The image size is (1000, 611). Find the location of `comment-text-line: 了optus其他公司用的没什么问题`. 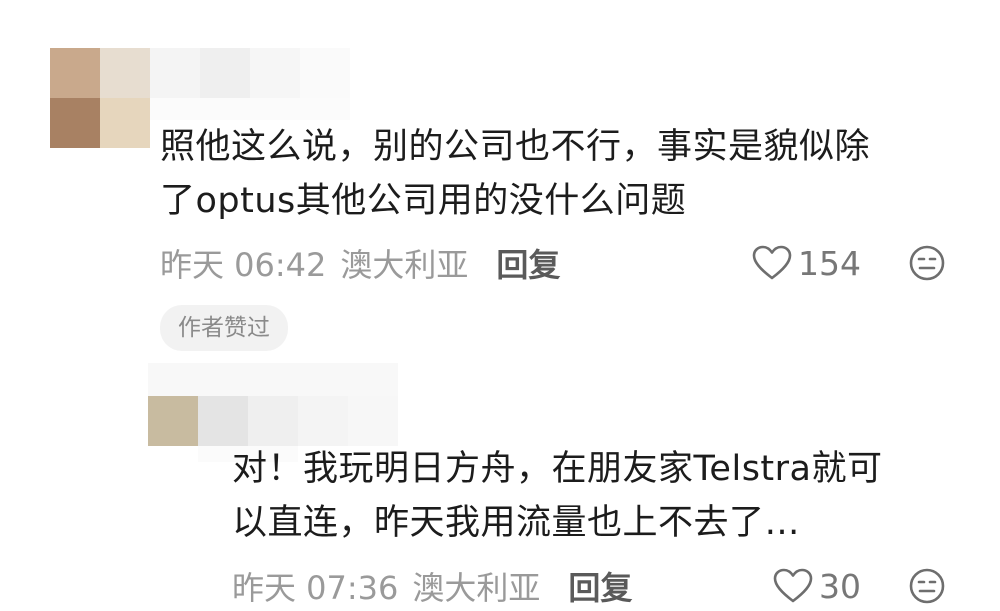

comment-text-line: 了optus其他公司用的没什么问题 is located at coordinates (423, 201).